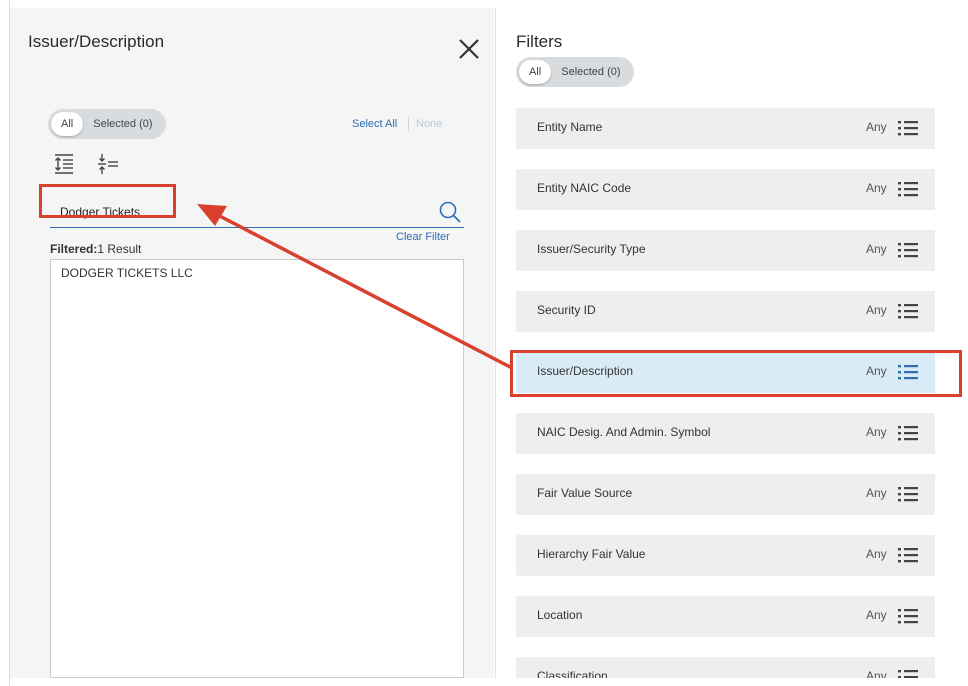 The height and width of the screenshot is (686, 968). I want to click on filtered-prefix: Filtered:, so click(74, 249).